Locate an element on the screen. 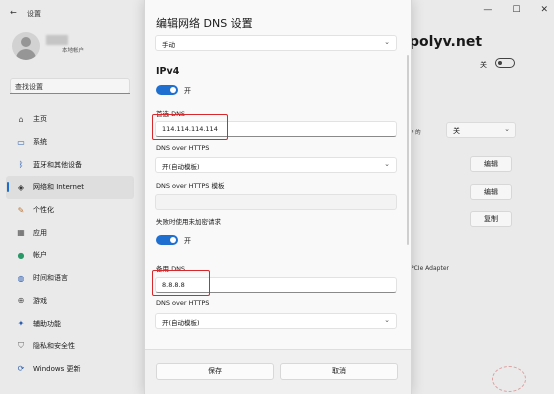 The width and height of the screenshot is (554, 394). alt-doh-value: 开(自动模板) is located at coordinates (181, 323).